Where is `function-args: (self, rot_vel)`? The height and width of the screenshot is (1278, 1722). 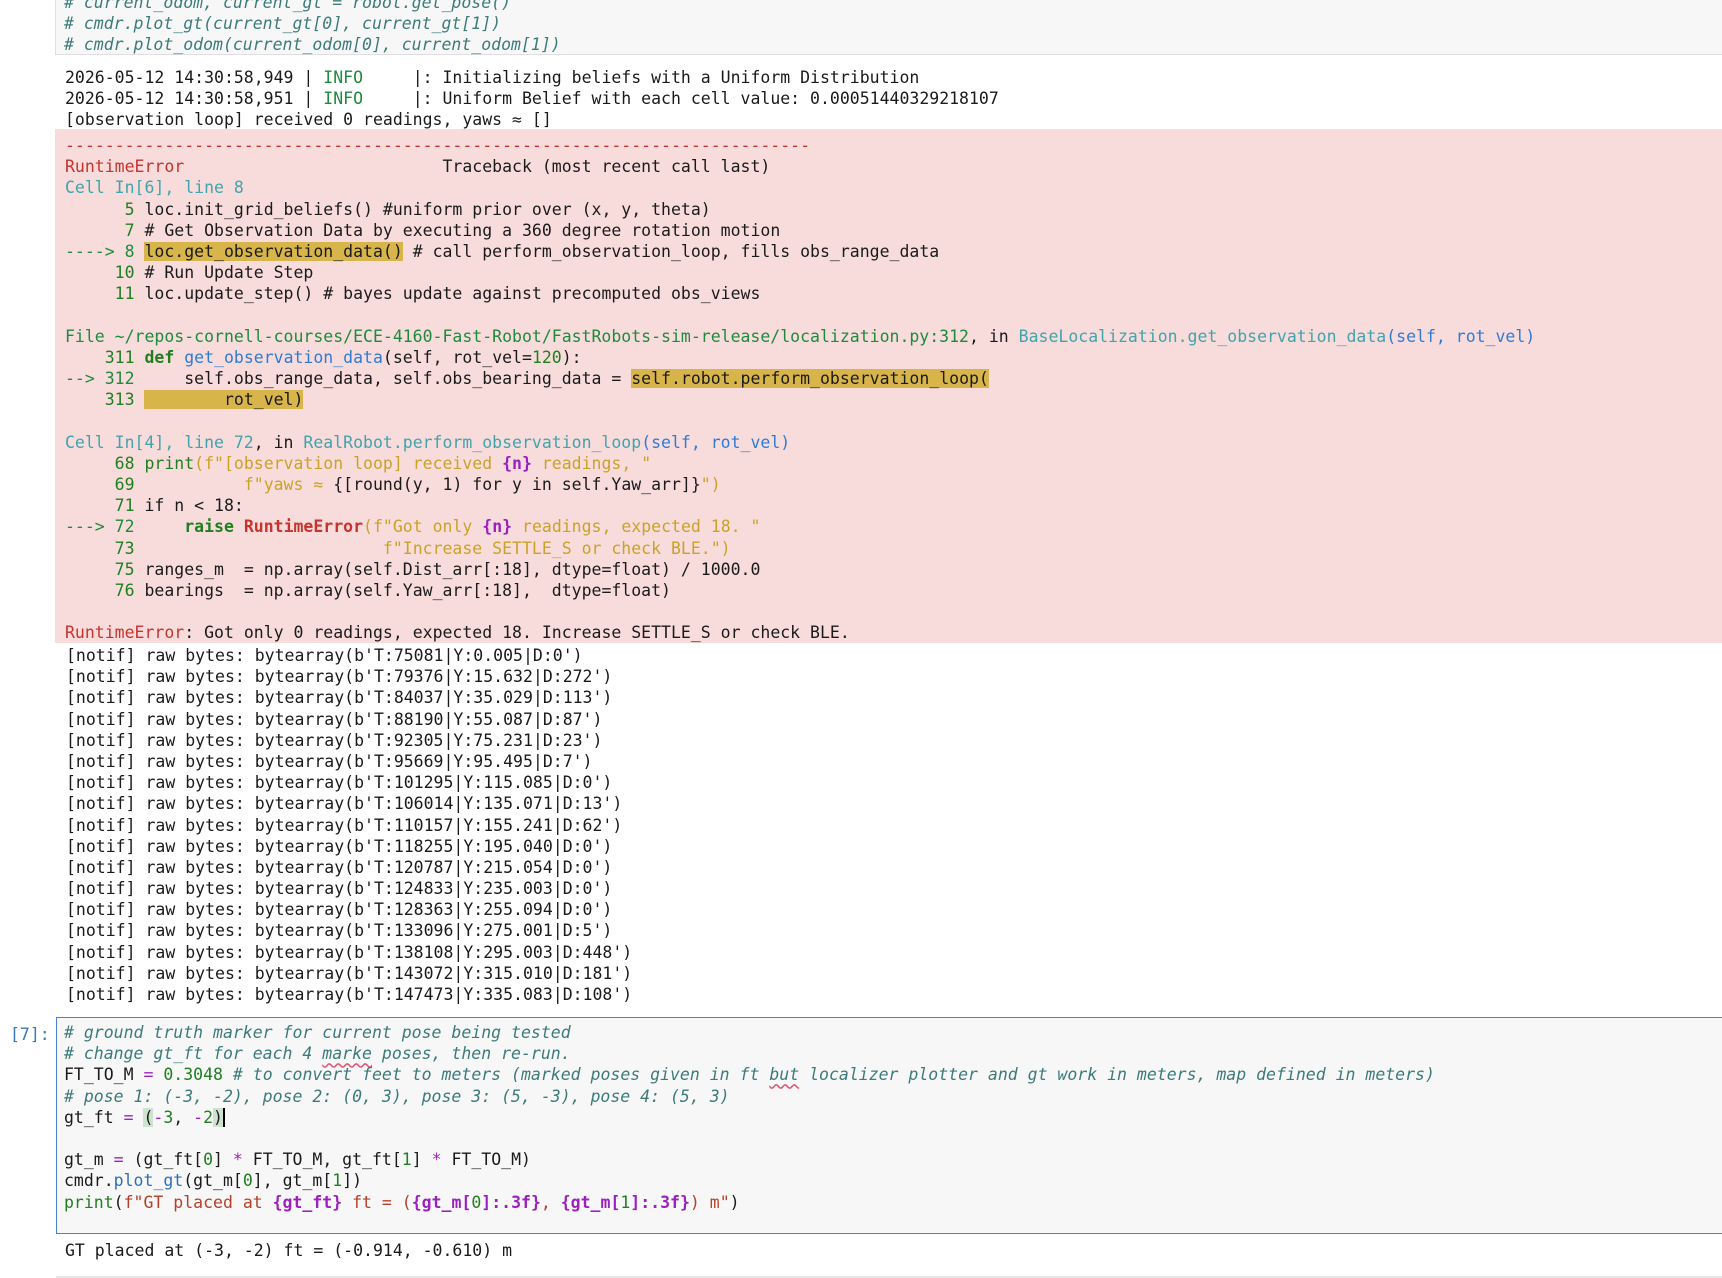
function-args: (self, rot_vel) is located at coordinates (1461, 336).